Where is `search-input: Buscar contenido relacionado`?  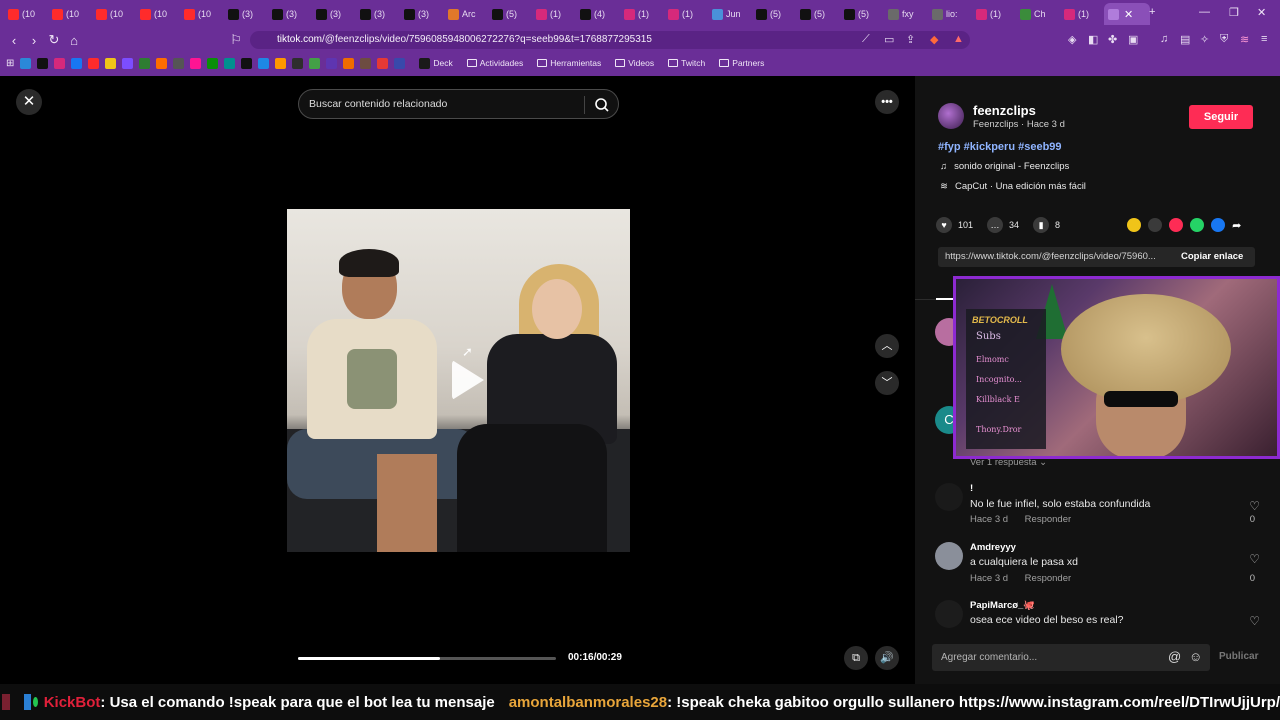 search-input: Buscar contenido relacionado is located at coordinates (458, 104).